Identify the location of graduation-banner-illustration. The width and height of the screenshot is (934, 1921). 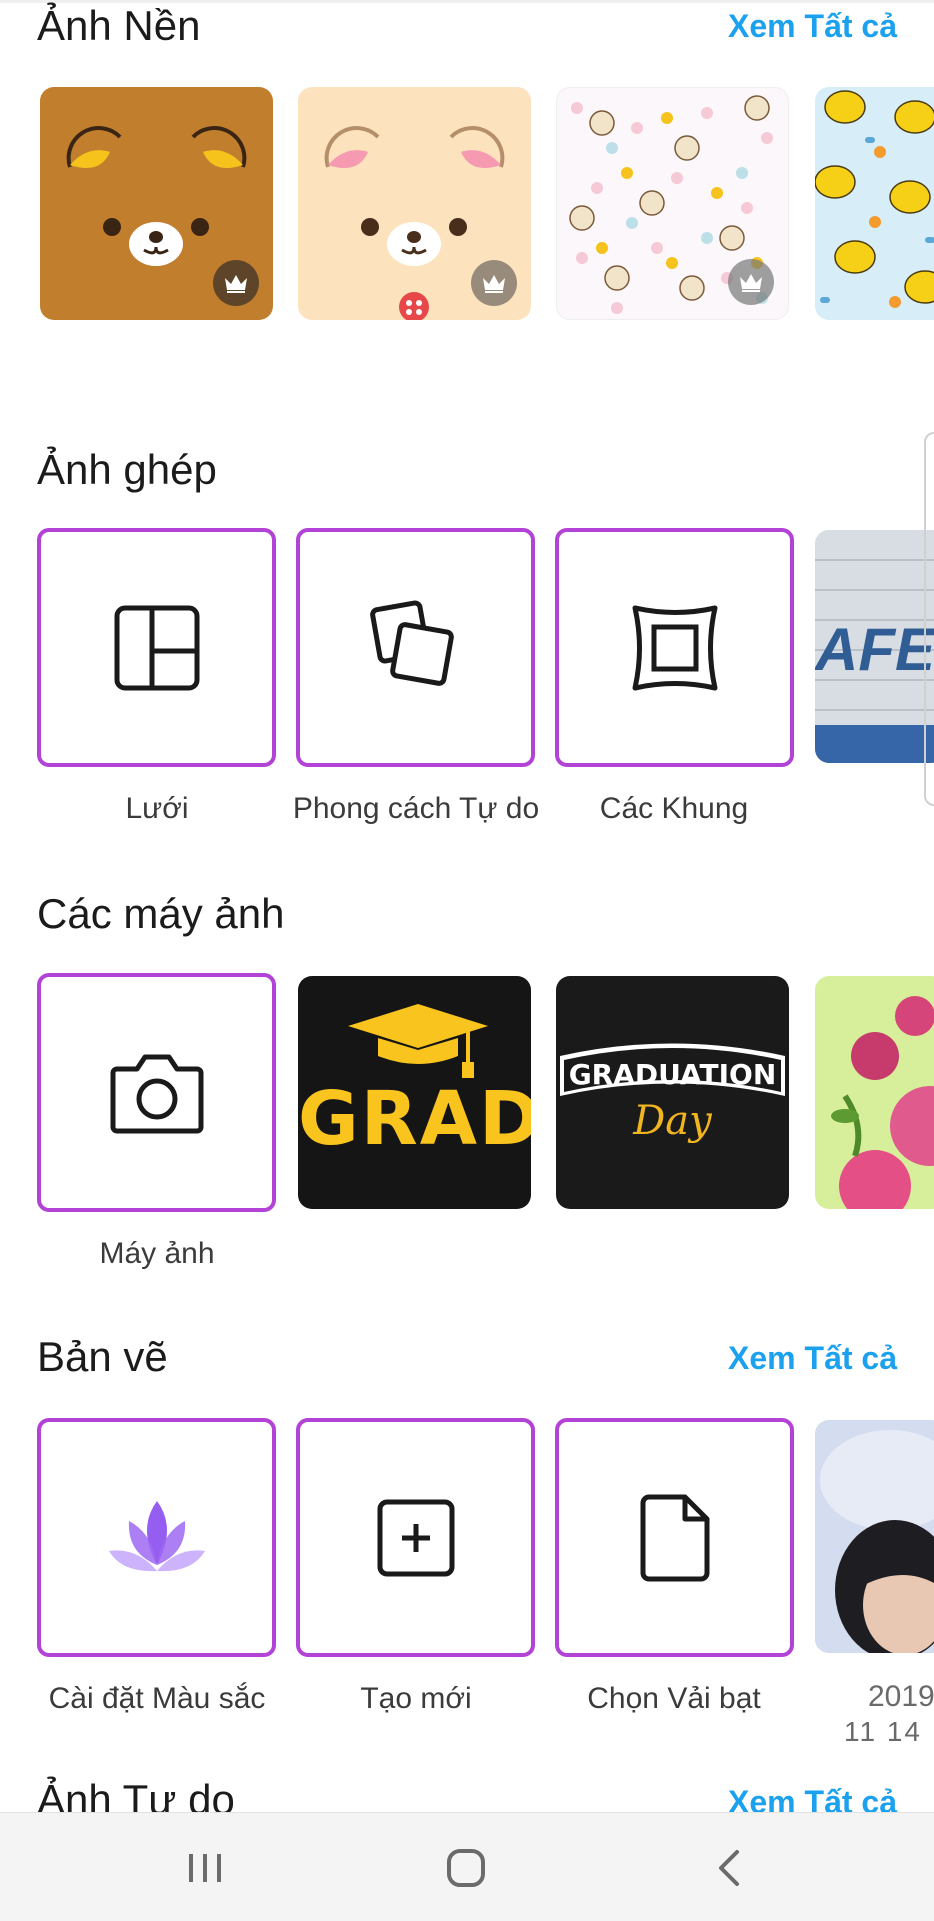
(672, 1069).